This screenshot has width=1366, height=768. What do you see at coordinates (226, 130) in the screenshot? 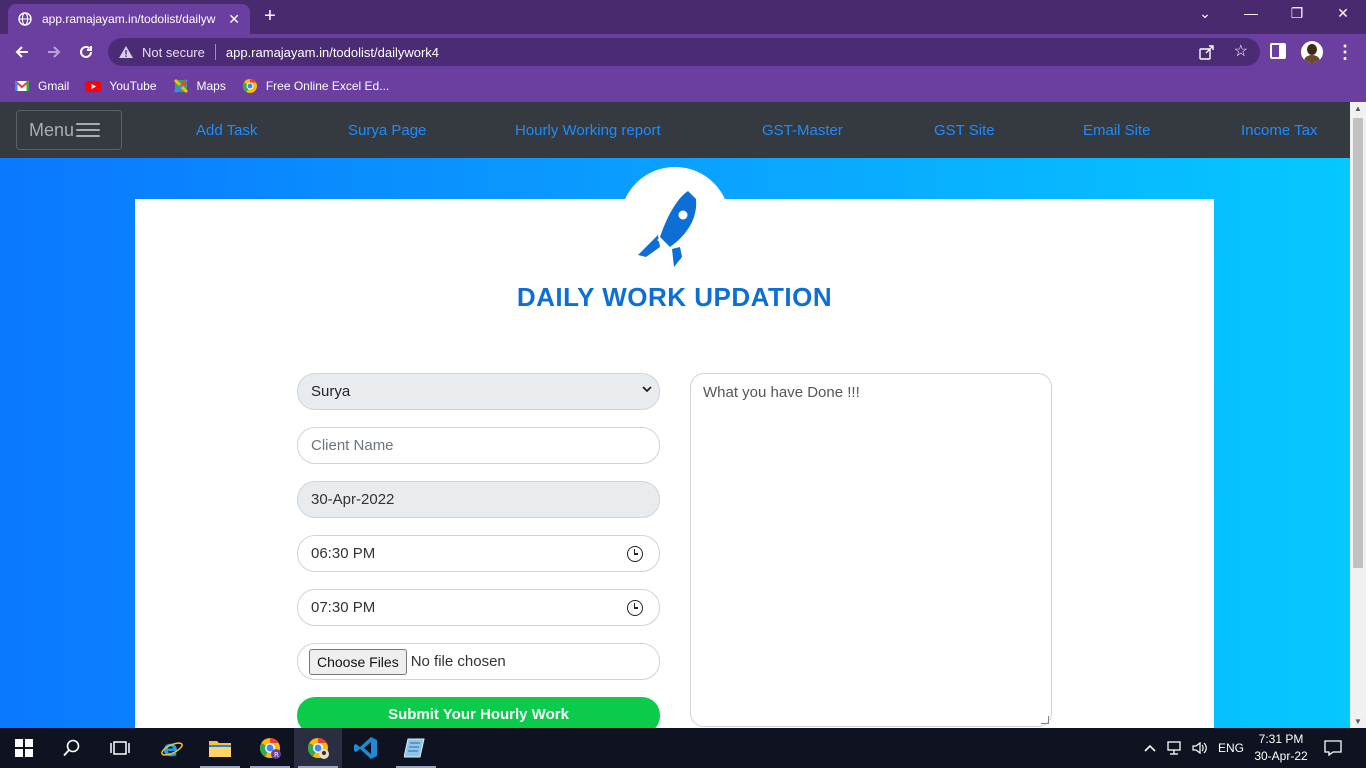
I see `nav-link-add-task: Add Task` at bounding box center [226, 130].